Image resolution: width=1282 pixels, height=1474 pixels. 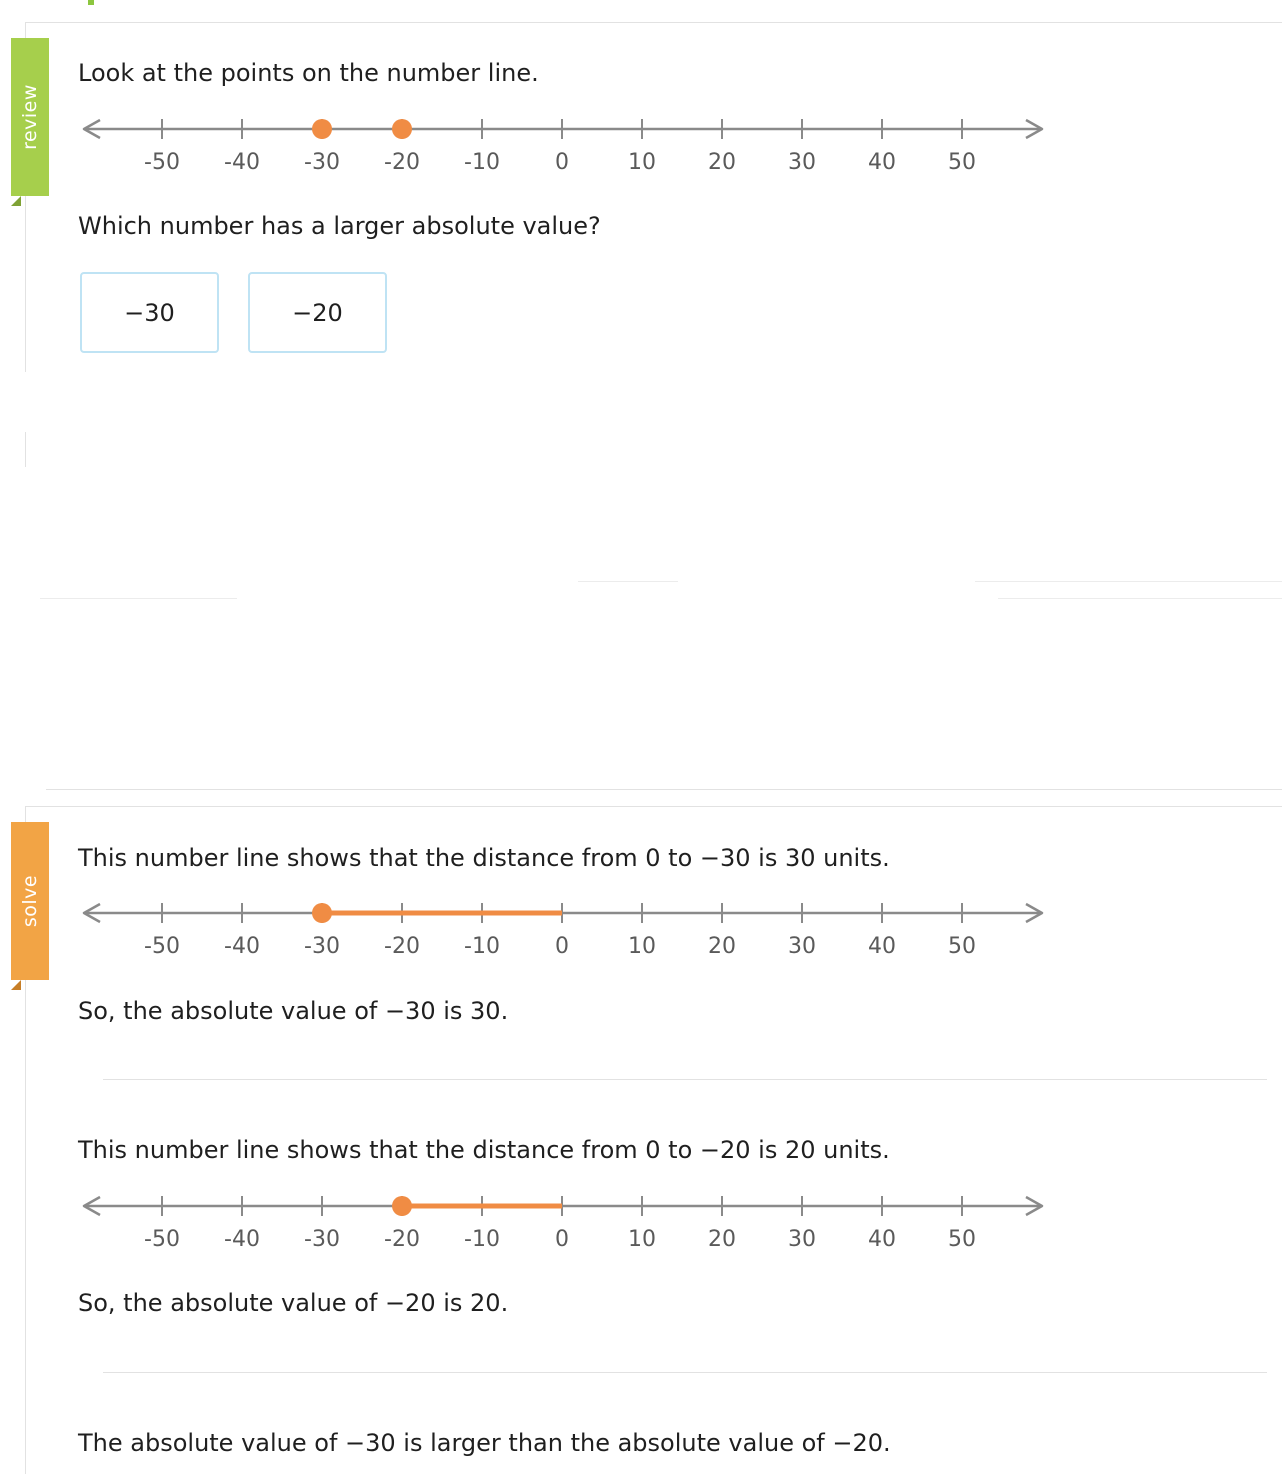 What do you see at coordinates (317, 312) in the screenshot?
I see `choice-minus-20: −20` at bounding box center [317, 312].